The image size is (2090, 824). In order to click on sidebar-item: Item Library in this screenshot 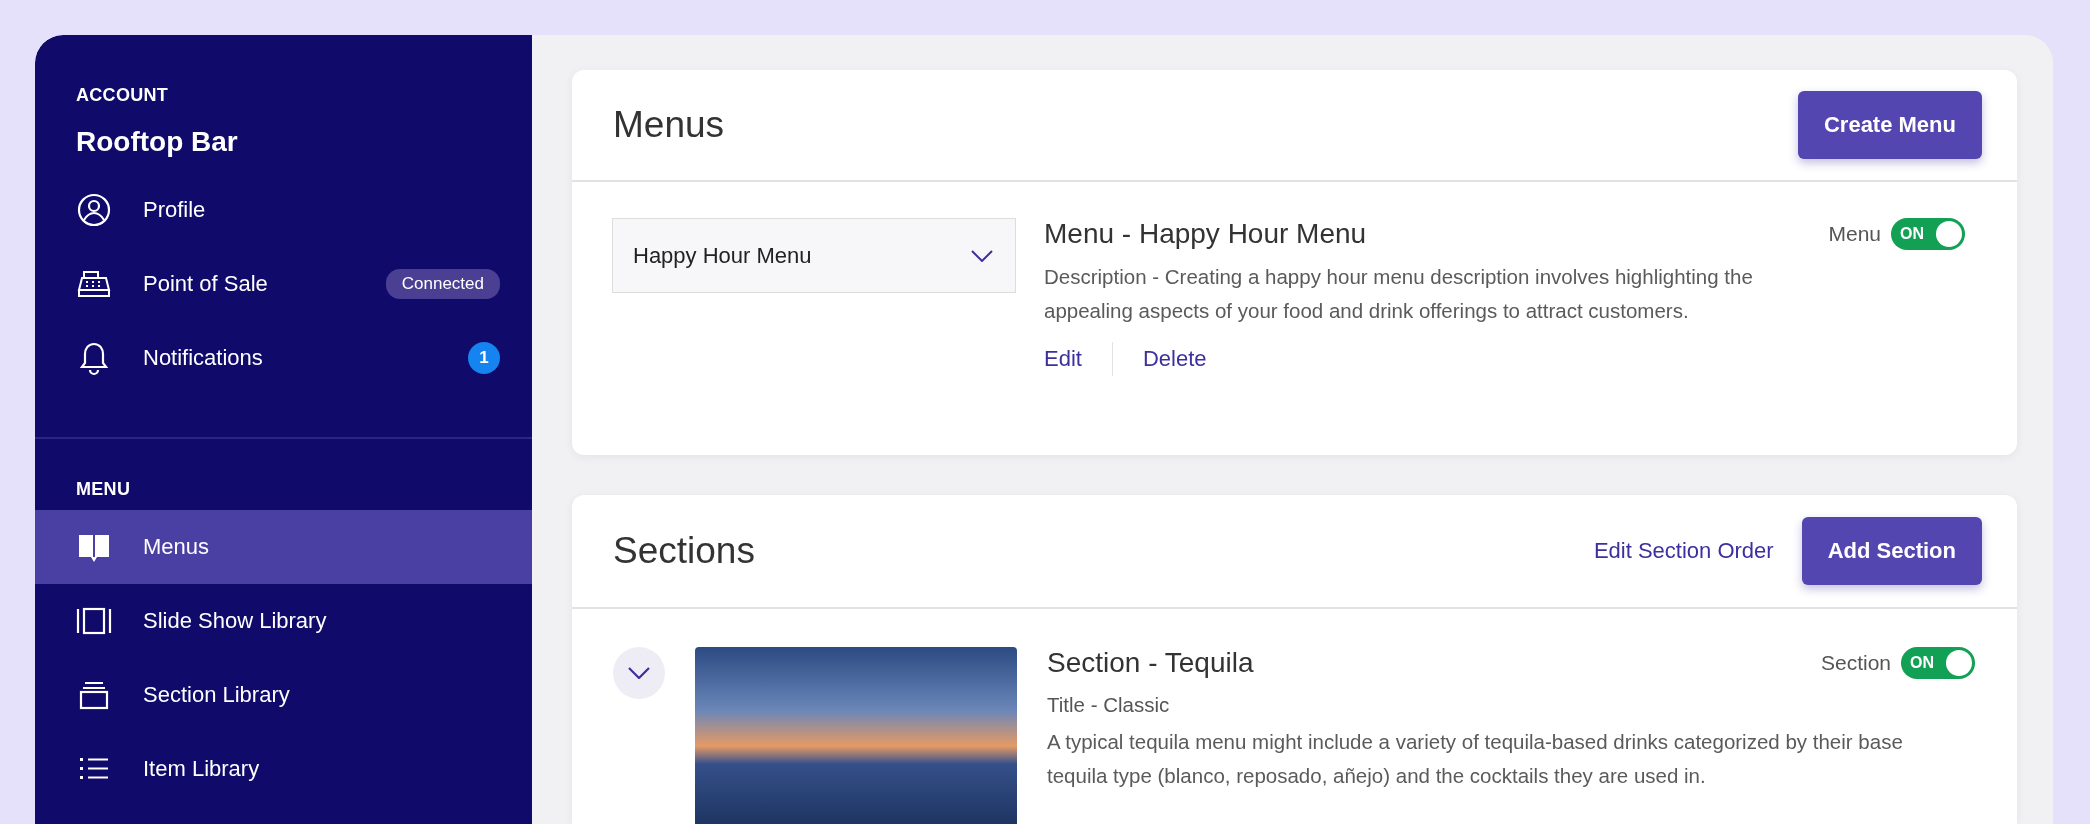, I will do `click(283, 769)`.